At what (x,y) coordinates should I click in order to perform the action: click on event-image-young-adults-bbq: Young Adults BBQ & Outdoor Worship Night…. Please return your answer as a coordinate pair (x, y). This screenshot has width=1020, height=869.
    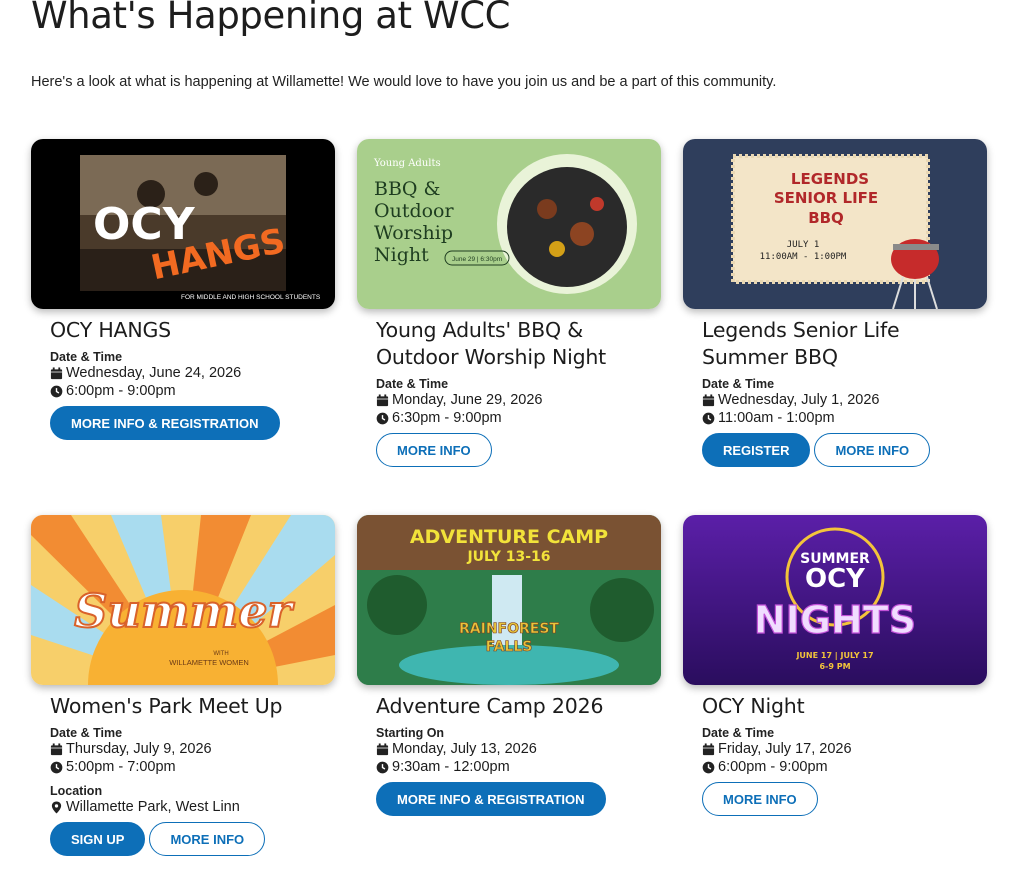
    Looking at the image, I should click on (509, 224).